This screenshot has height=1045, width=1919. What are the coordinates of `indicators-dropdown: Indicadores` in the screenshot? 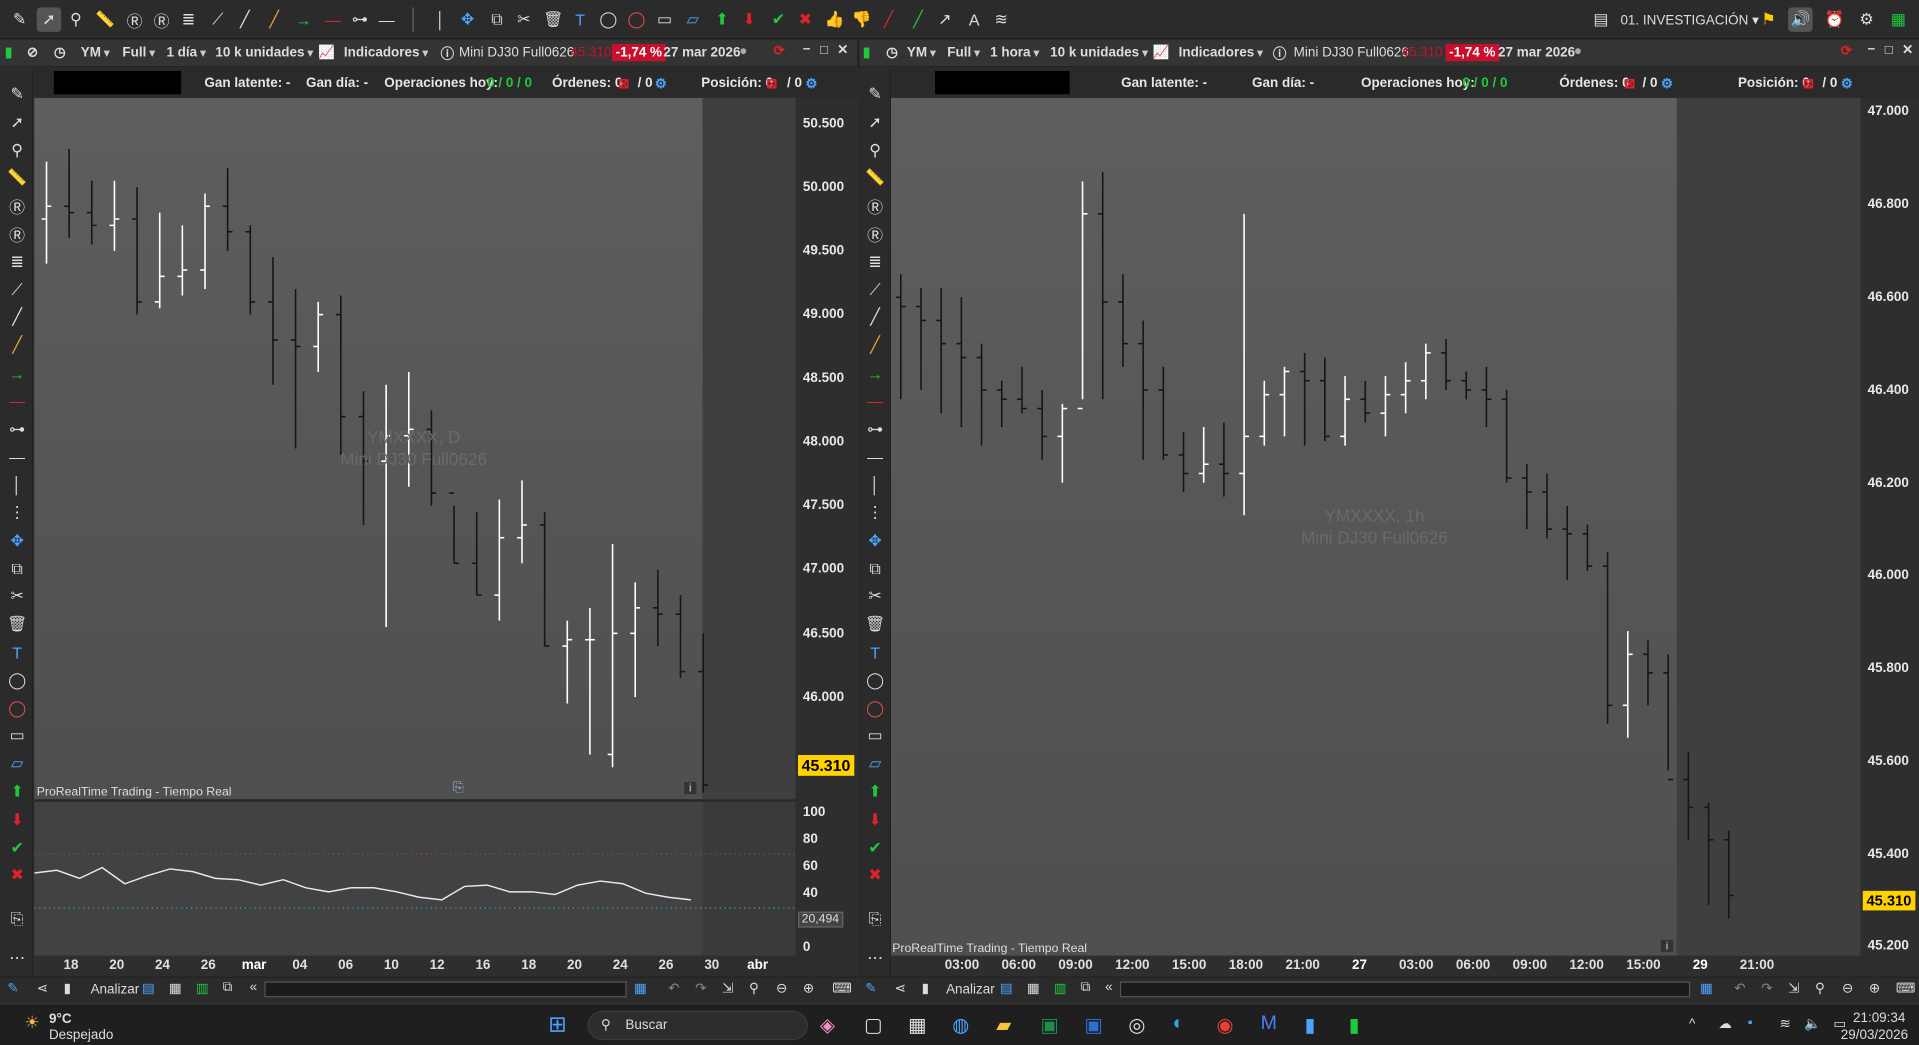 It's located at (1221, 52).